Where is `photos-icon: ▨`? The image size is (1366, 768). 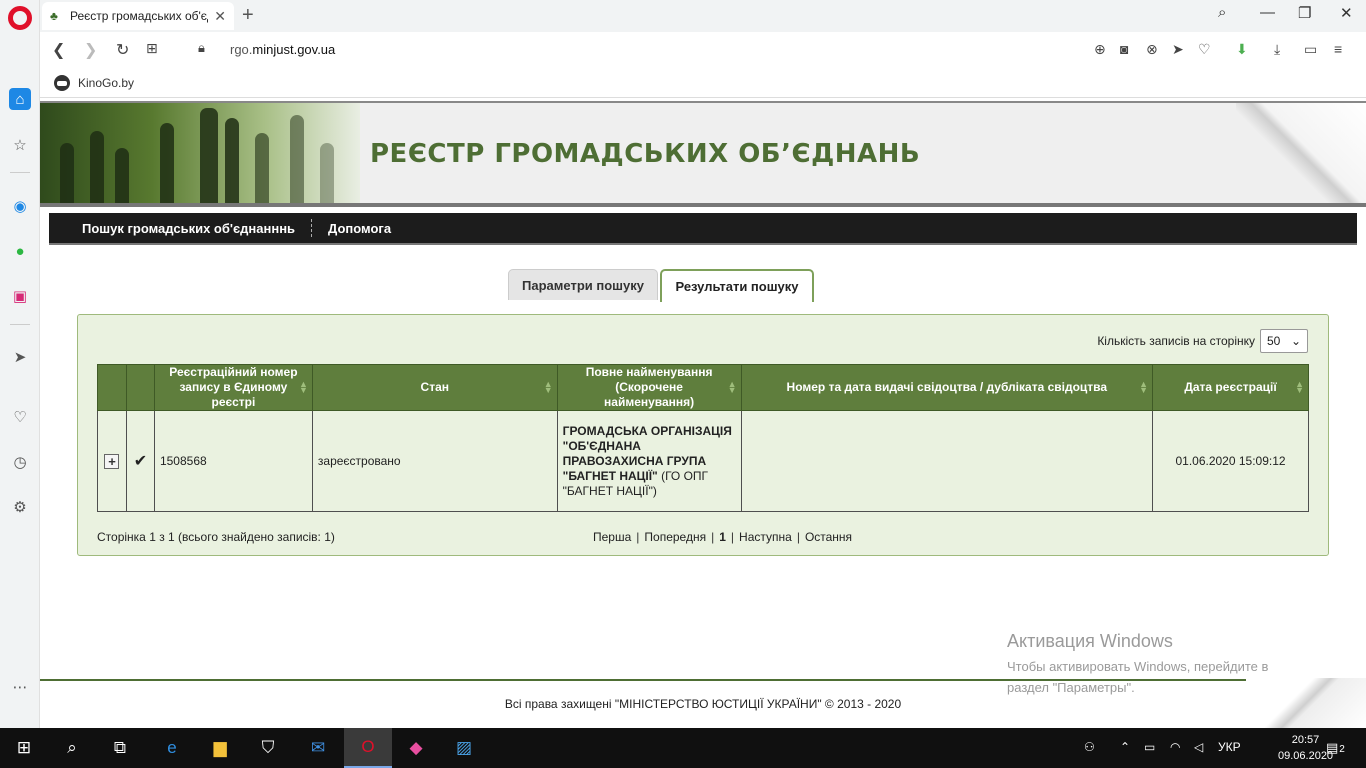
photos-icon: ▨ is located at coordinates (464, 748).